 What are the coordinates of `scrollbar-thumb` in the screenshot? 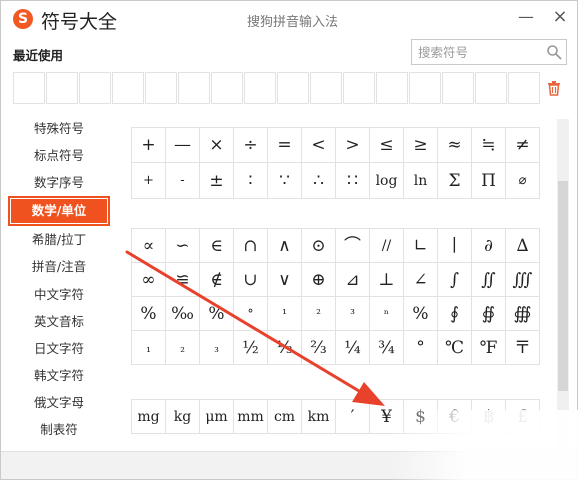 It's located at (563, 286).